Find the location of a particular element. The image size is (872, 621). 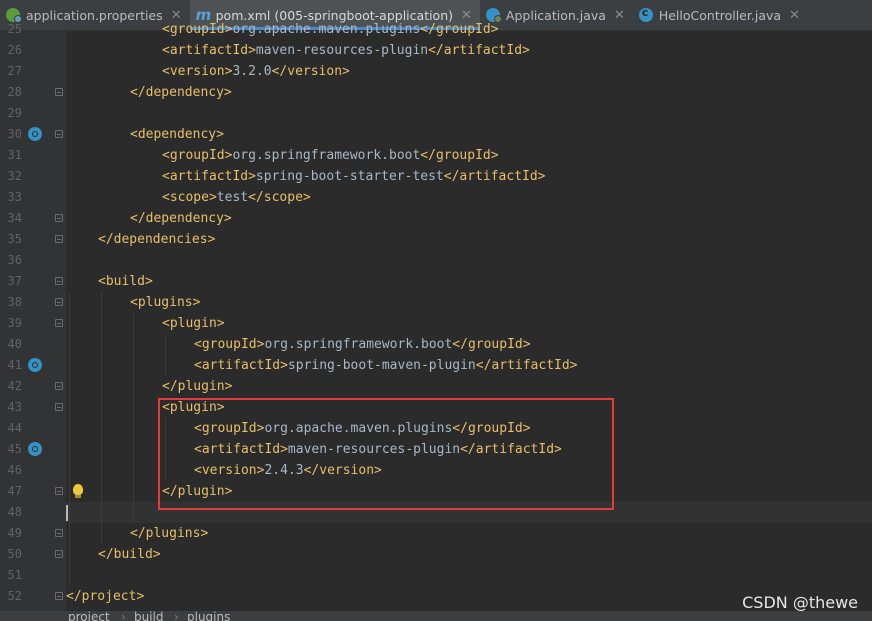

code-content: <dependency> is located at coordinates (177, 134).